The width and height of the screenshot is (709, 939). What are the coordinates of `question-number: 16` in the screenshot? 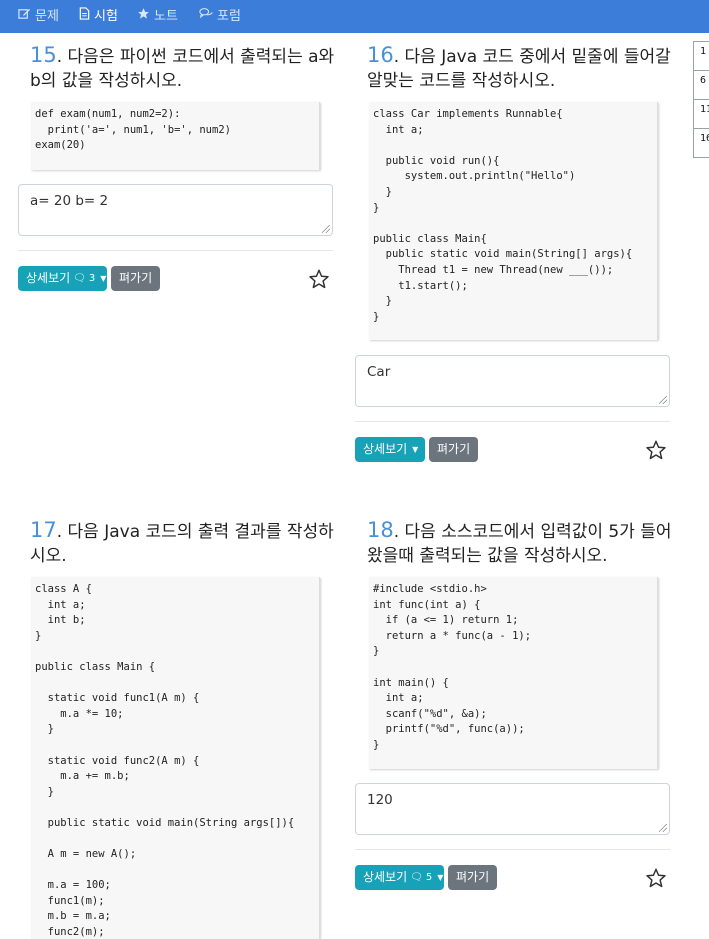 It's located at (380, 55).